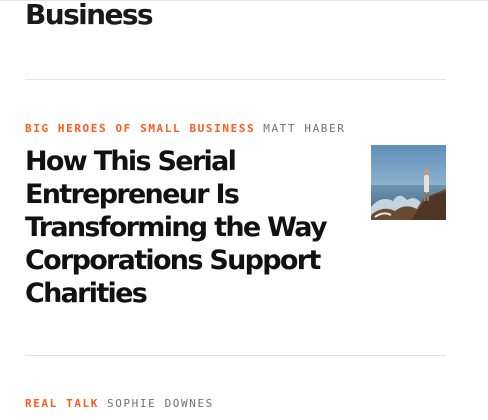 The width and height of the screenshot is (488, 420). I want to click on featured-story-meta: BIG HEROES OF SMALL BUSINESS MATT HABER, so click(185, 129).